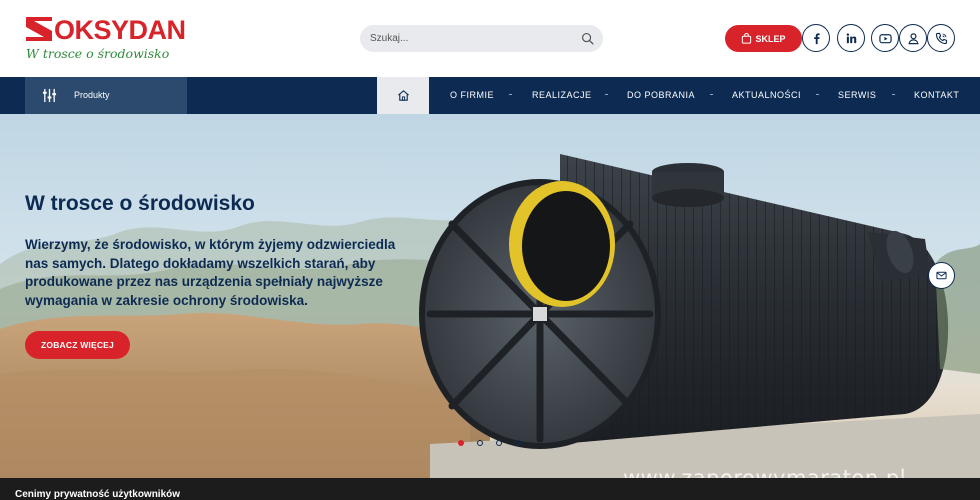 The image size is (980, 500). What do you see at coordinates (472, 95) in the screenshot?
I see `nav-item-o-firmie: O FIRMIE` at bounding box center [472, 95].